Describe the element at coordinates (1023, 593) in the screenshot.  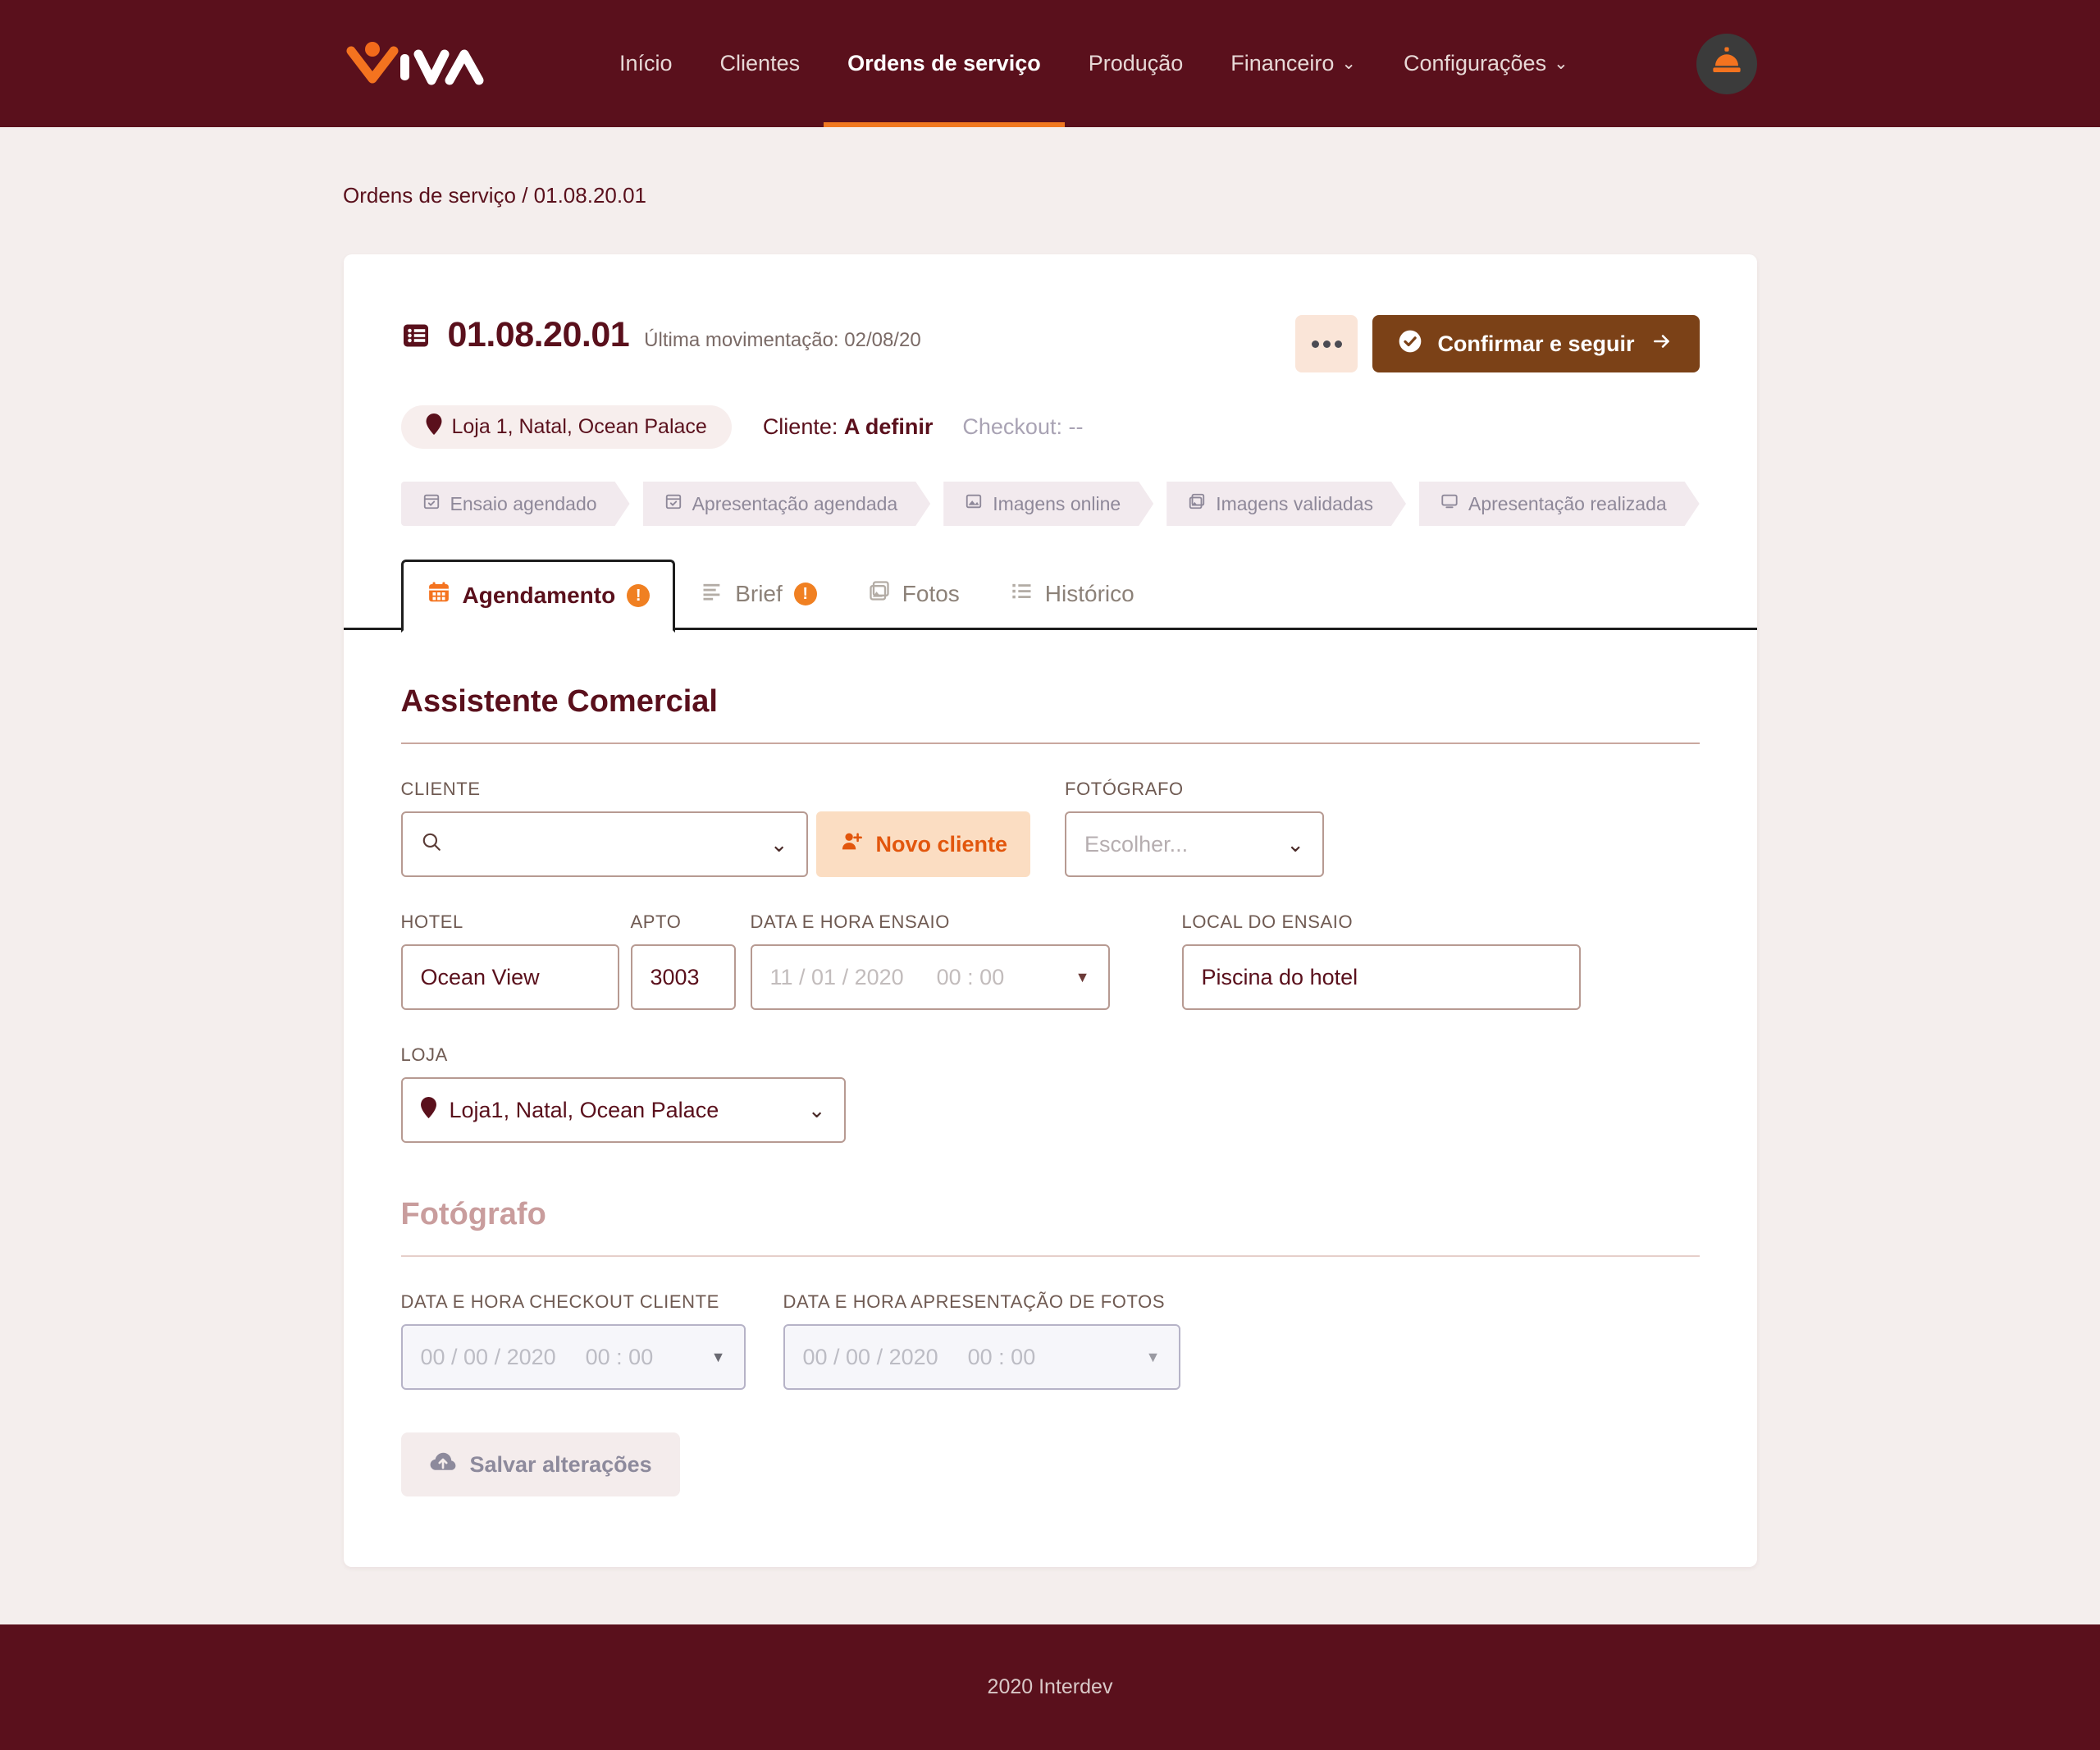
I see `list-bullets-icon` at that location.